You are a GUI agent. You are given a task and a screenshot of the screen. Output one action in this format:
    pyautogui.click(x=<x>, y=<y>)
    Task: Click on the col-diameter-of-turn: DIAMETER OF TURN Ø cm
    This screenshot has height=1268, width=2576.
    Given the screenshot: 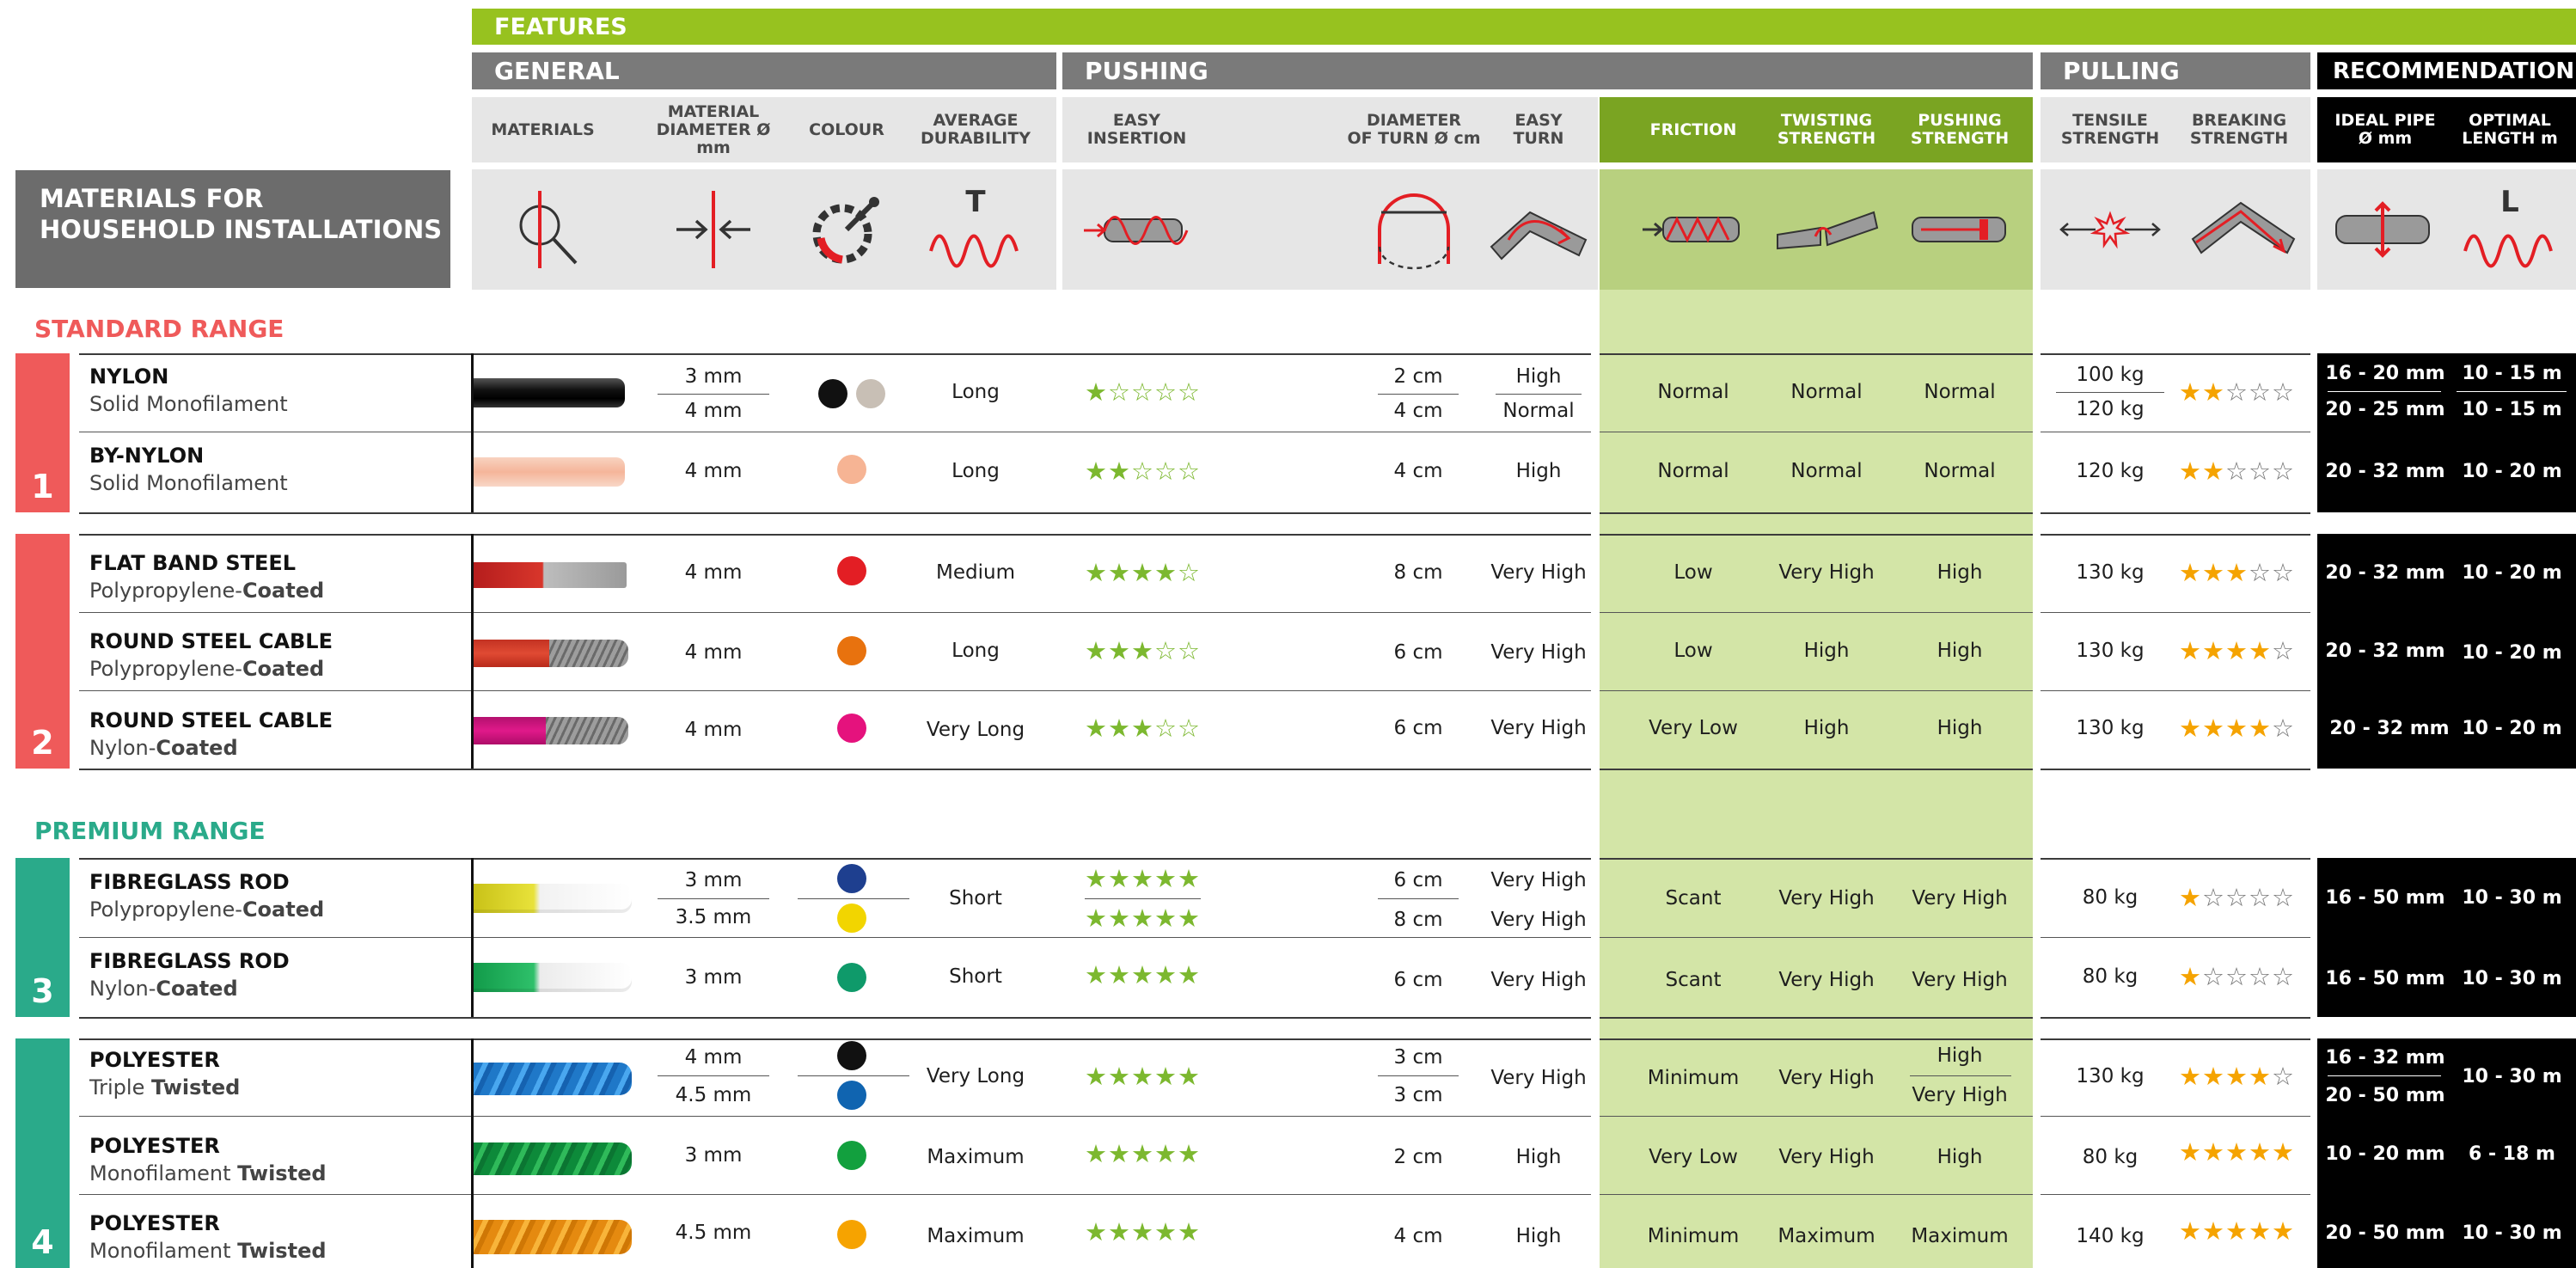 What is the action you would take?
    pyautogui.click(x=1414, y=129)
    